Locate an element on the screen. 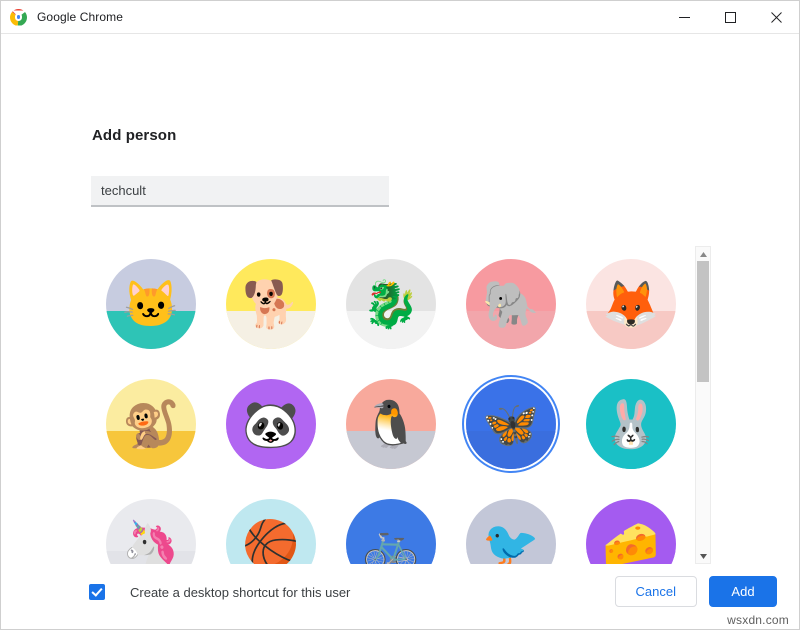 The image size is (800, 630). red-bird-icon: 🐦 is located at coordinates (511, 541).